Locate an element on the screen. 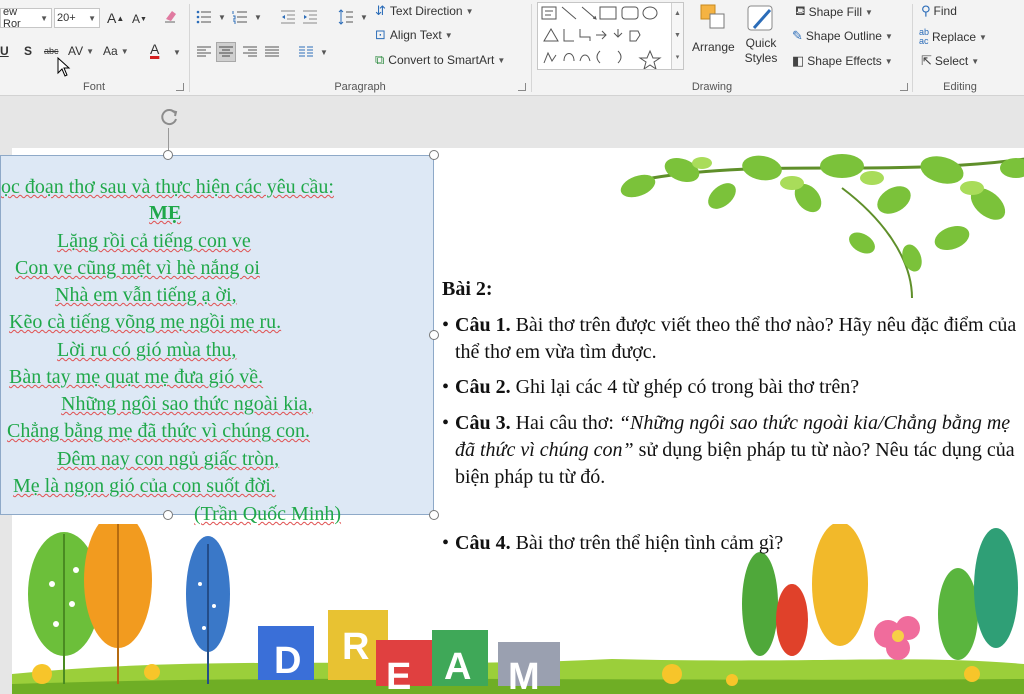  search-icon: ⚲ is located at coordinates (926, 10).